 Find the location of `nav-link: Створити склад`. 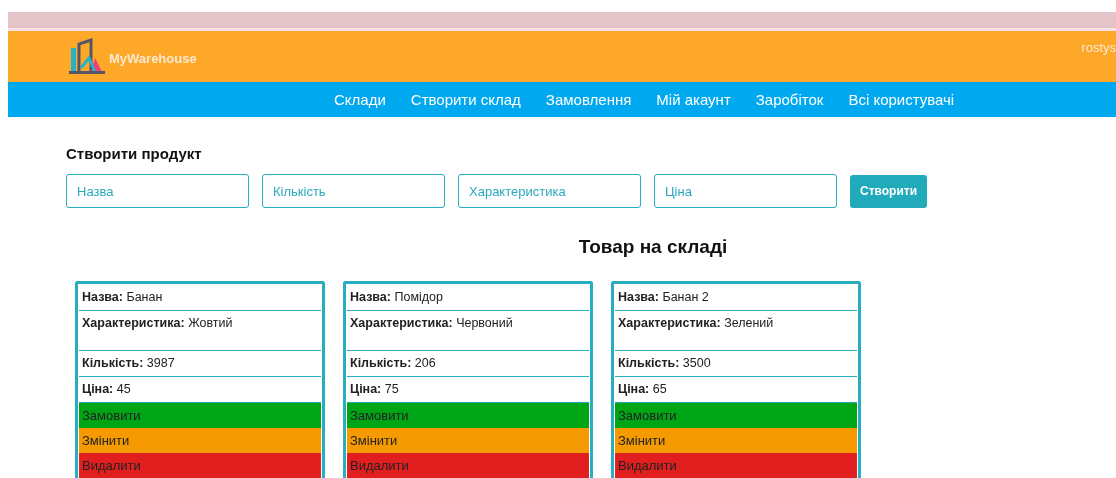

nav-link: Створити склад is located at coordinates (465, 99).